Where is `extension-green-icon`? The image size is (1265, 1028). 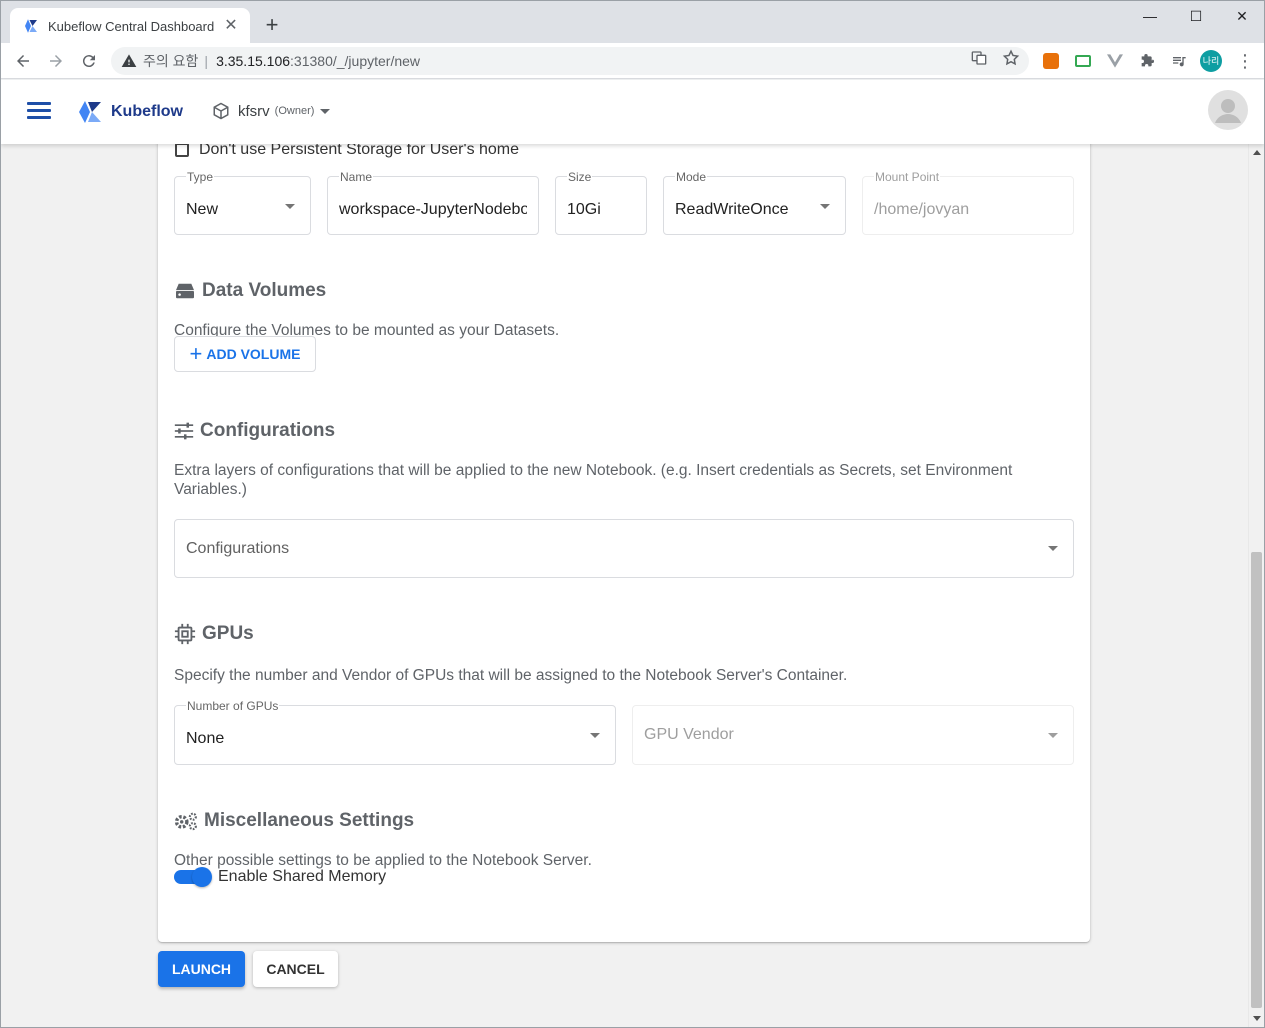
extension-green-icon is located at coordinates (1083, 61).